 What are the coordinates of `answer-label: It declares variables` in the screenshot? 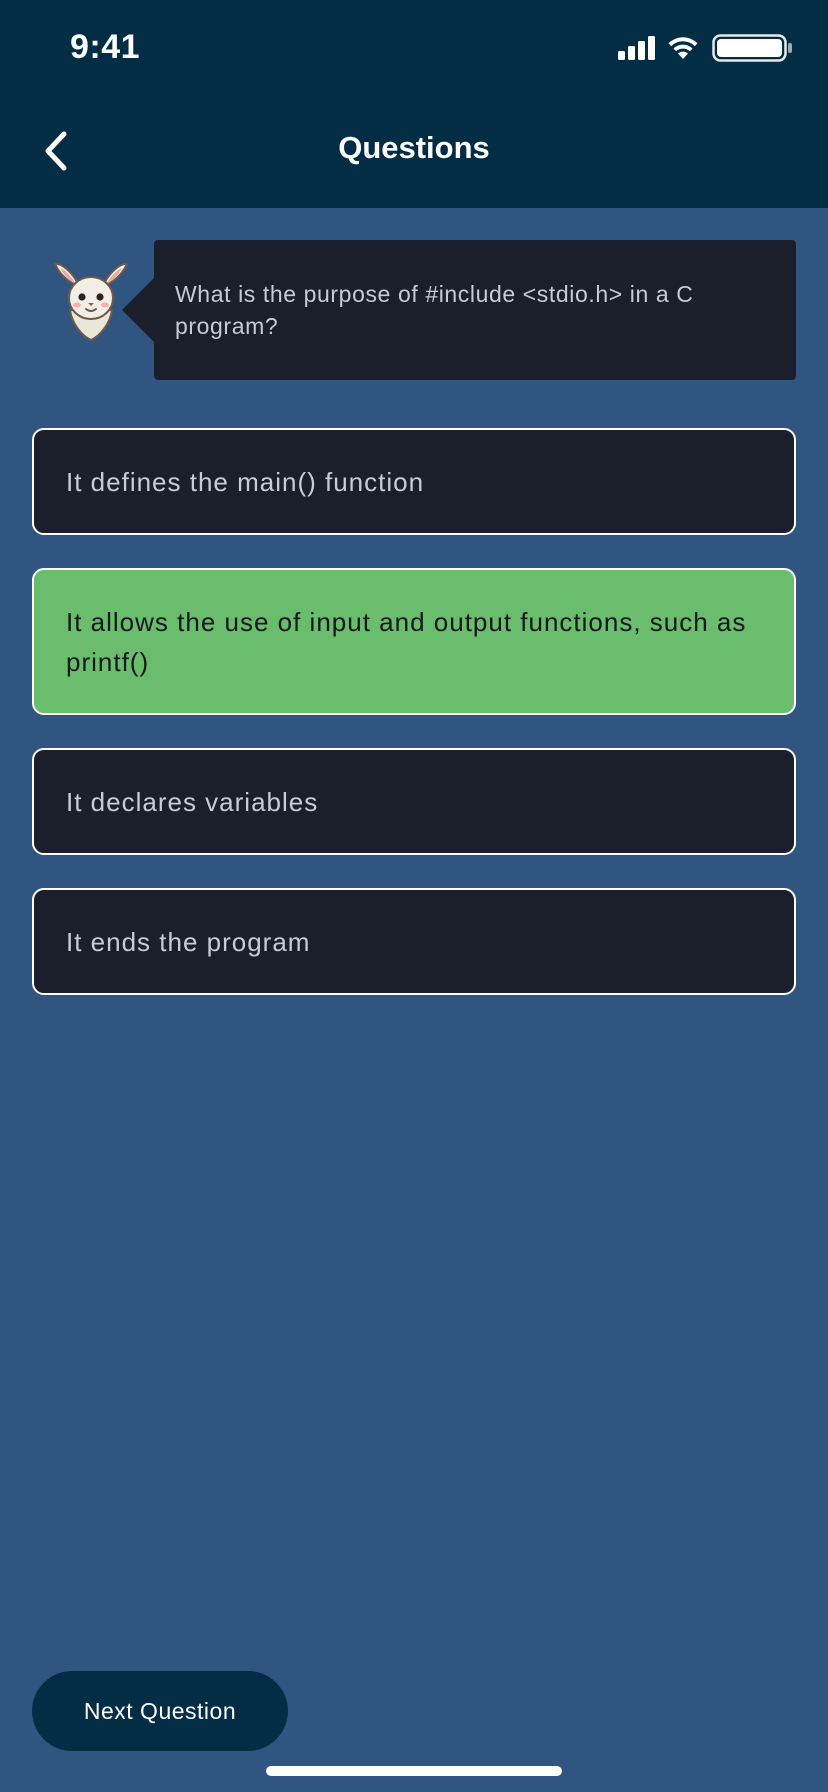 It's located at (192, 801).